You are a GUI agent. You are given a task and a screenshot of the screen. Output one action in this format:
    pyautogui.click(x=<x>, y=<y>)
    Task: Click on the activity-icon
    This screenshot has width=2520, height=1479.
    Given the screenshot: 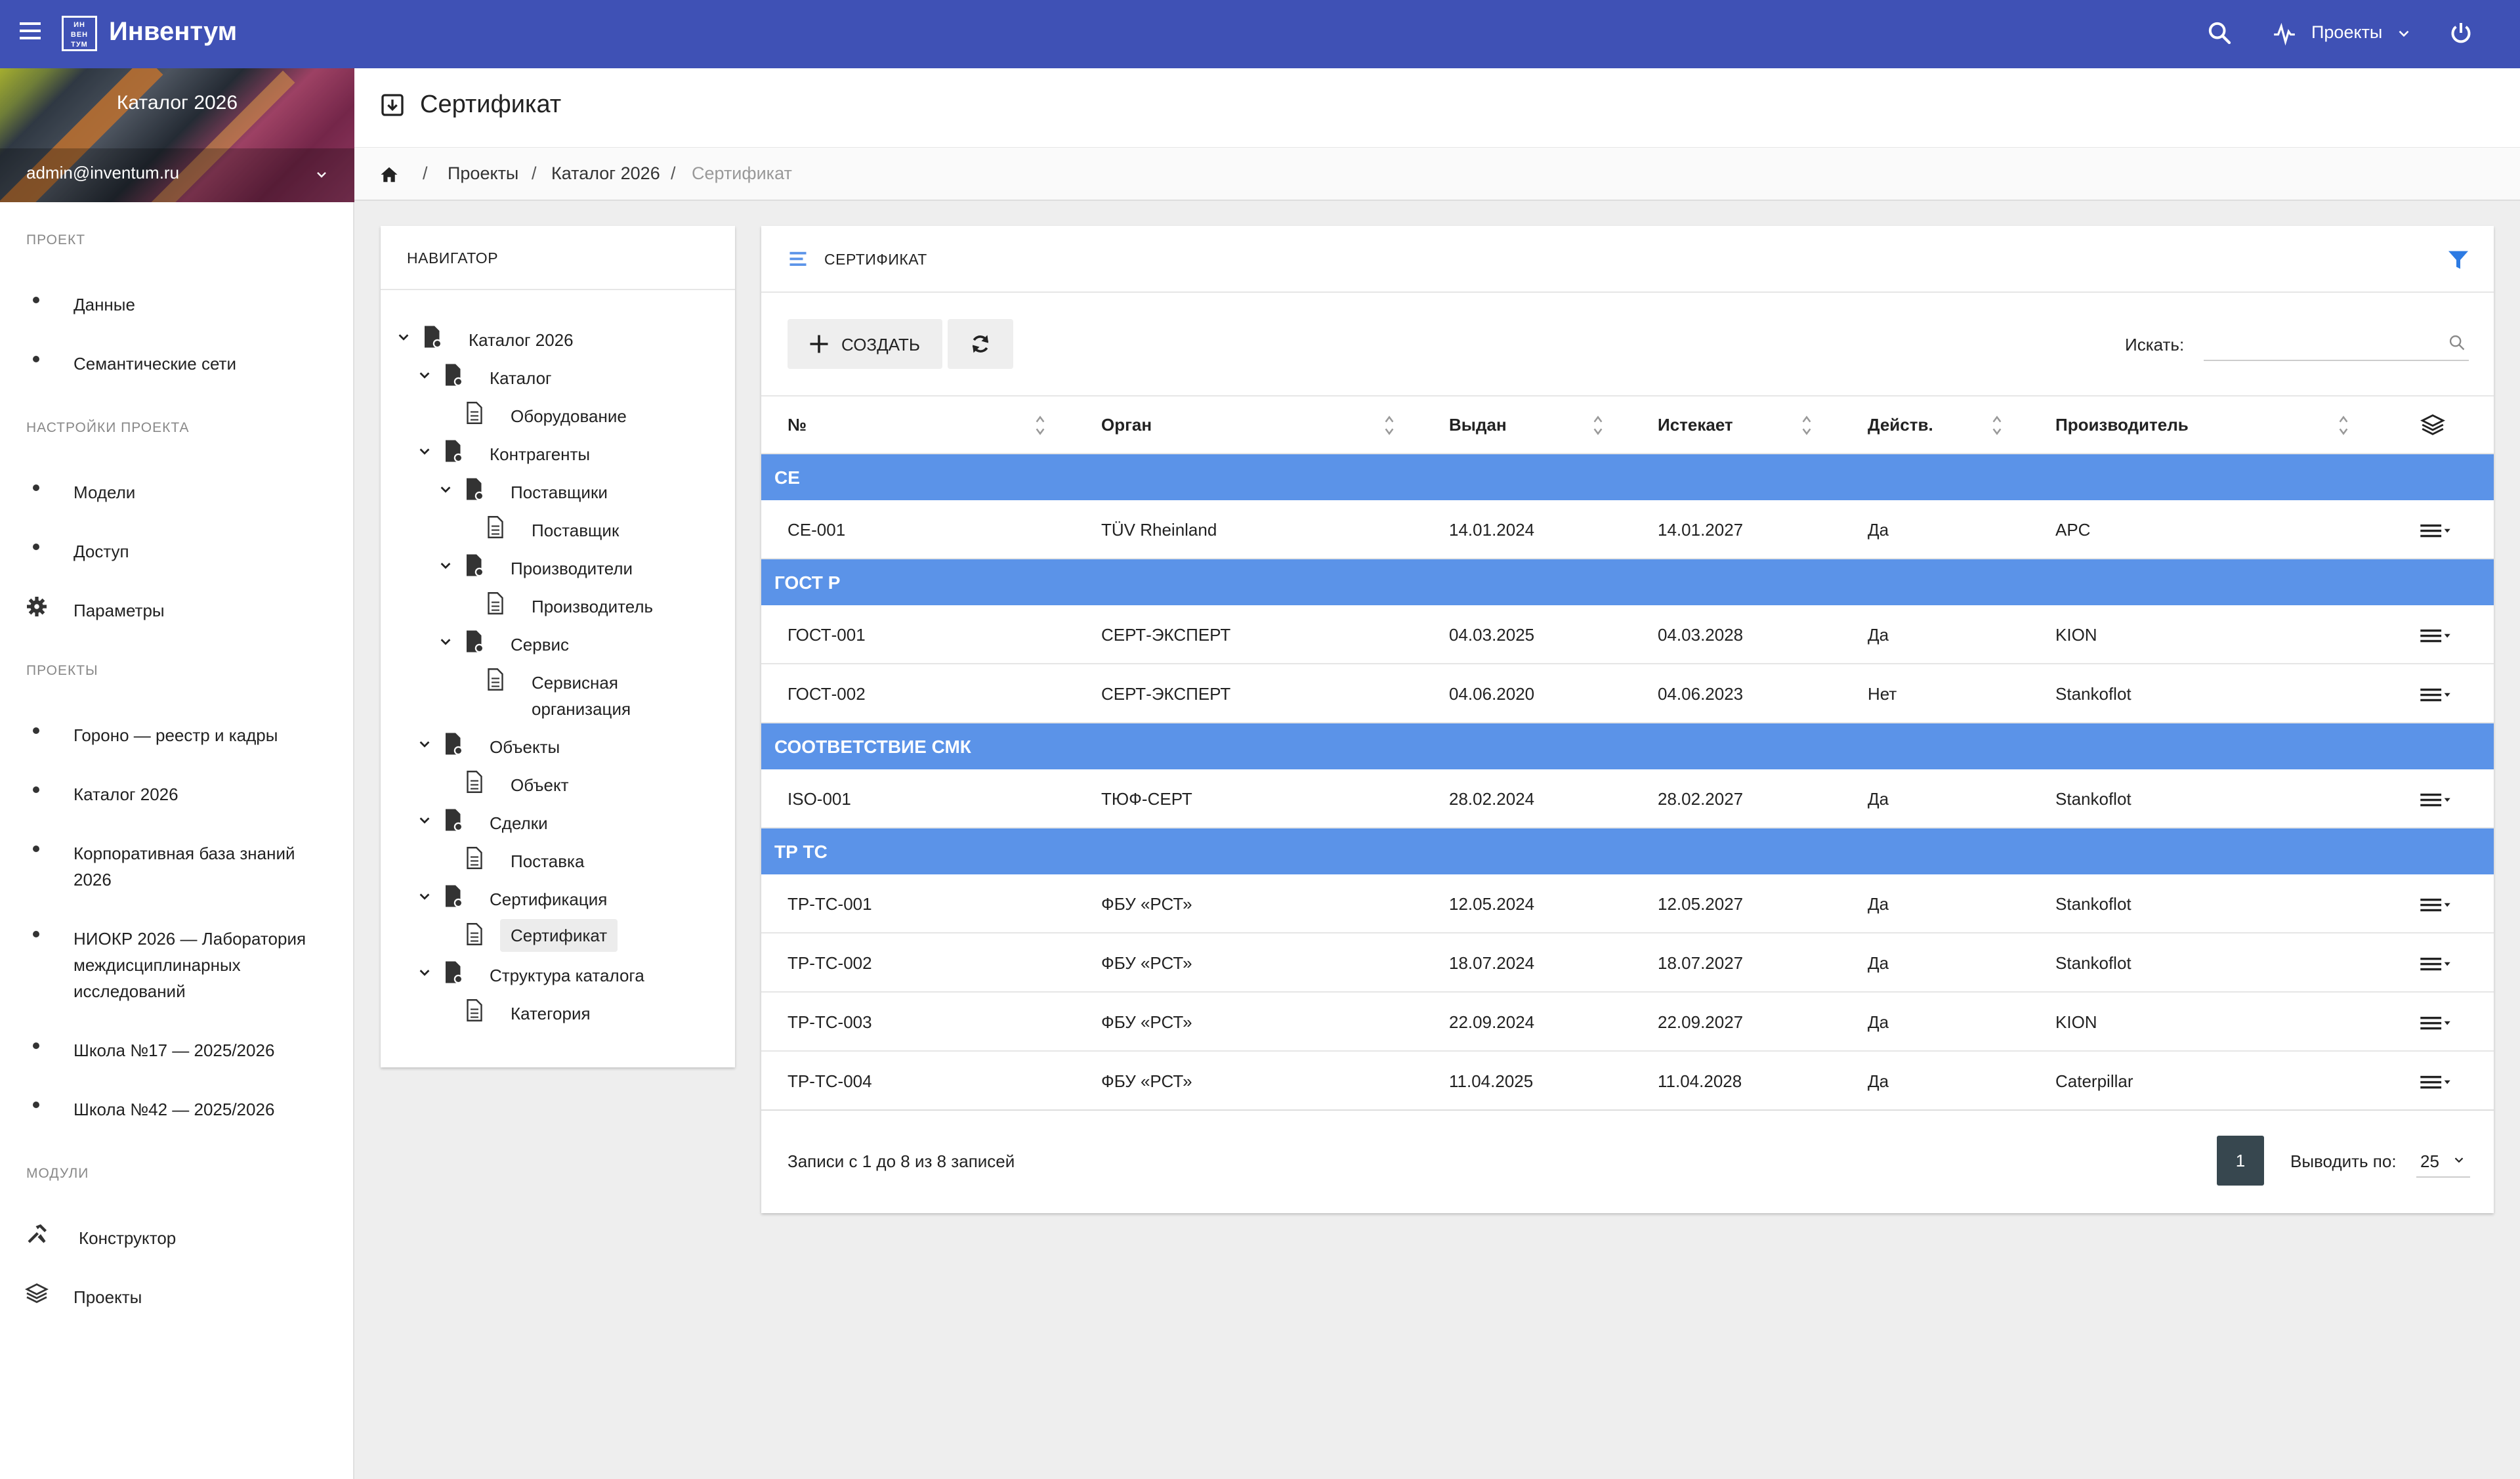 What is the action you would take?
    pyautogui.click(x=2284, y=33)
    